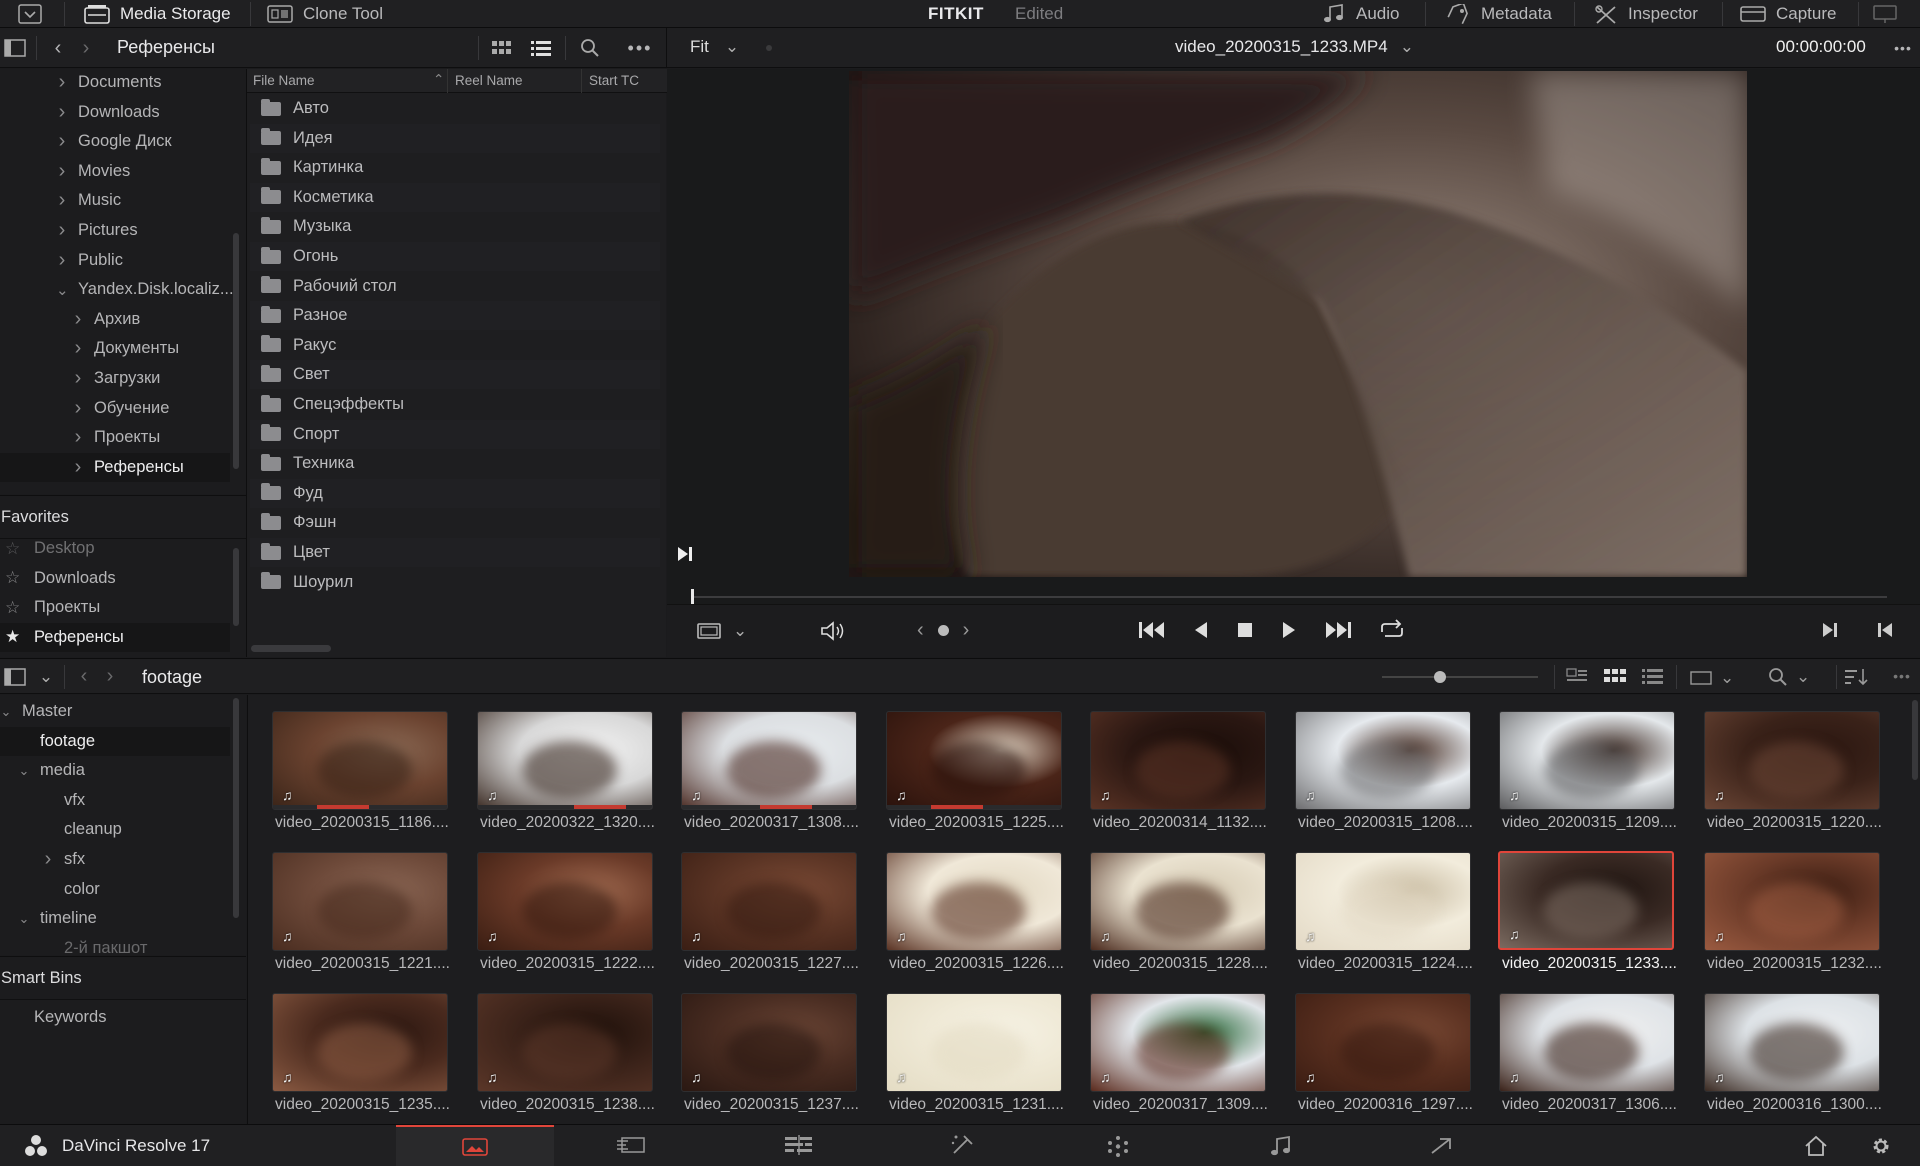 The width and height of the screenshot is (1920, 1166). What do you see at coordinates (84, 676) in the screenshot?
I see `bin-back-button: ‹` at bounding box center [84, 676].